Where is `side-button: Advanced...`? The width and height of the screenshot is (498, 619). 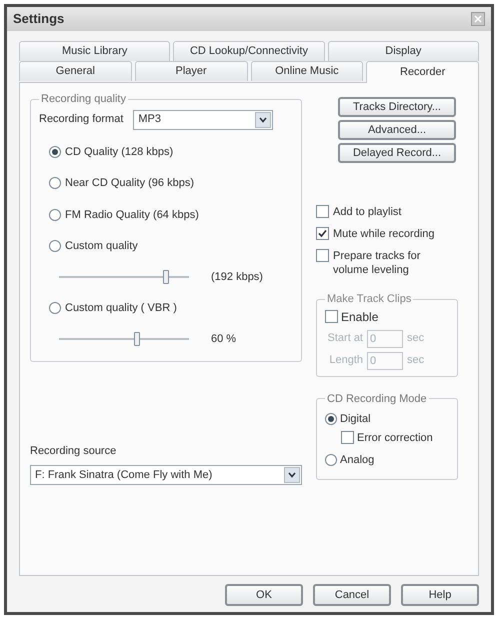
side-button: Advanced... is located at coordinates (397, 130).